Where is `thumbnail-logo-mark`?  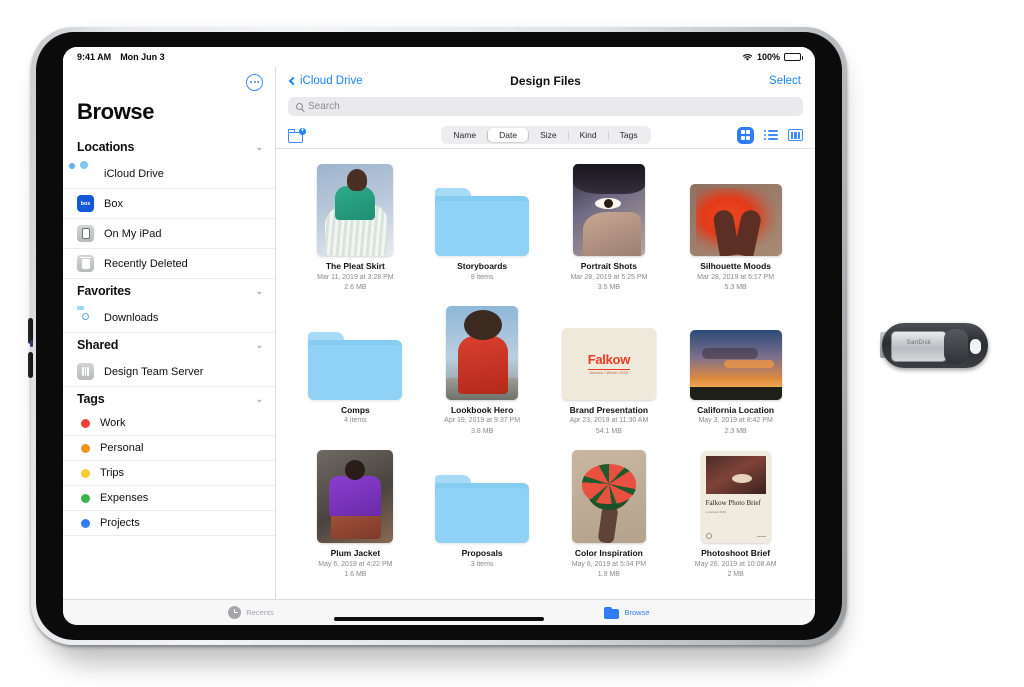
thumbnail-logo-mark is located at coordinates (708, 536).